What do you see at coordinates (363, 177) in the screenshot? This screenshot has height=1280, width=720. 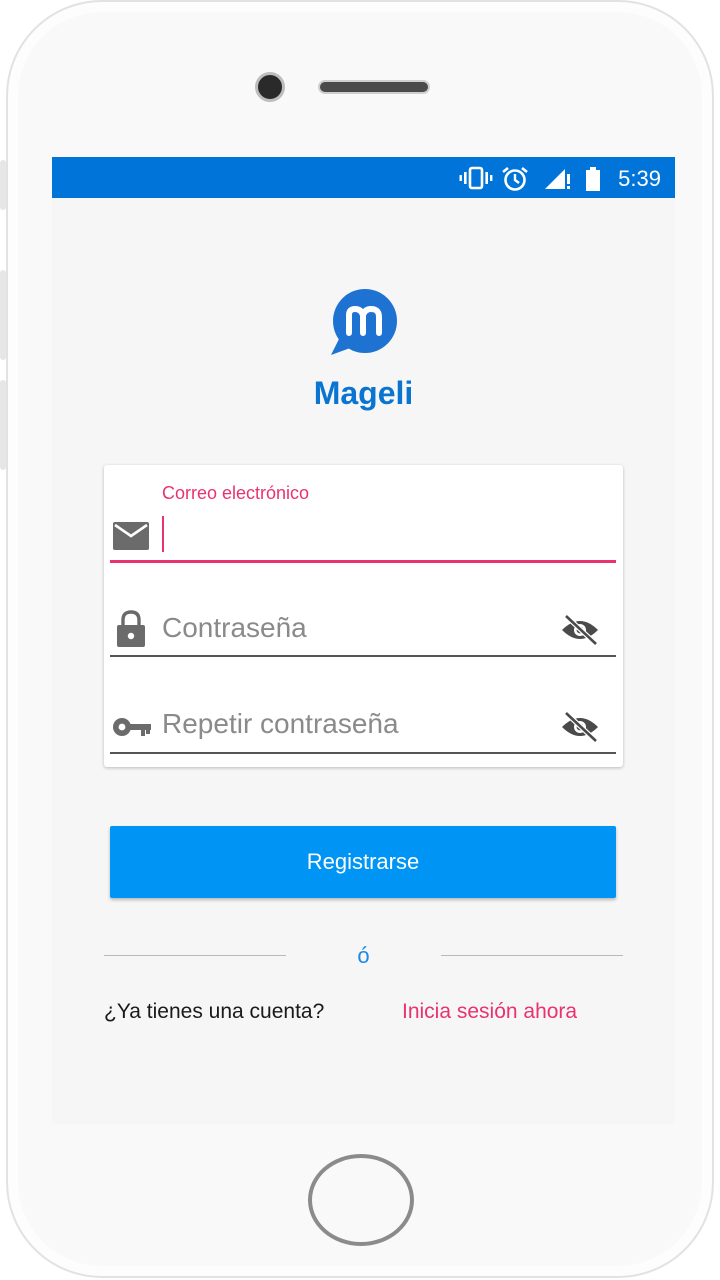 I see `status-bar: 5:39` at bounding box center [363, 177].